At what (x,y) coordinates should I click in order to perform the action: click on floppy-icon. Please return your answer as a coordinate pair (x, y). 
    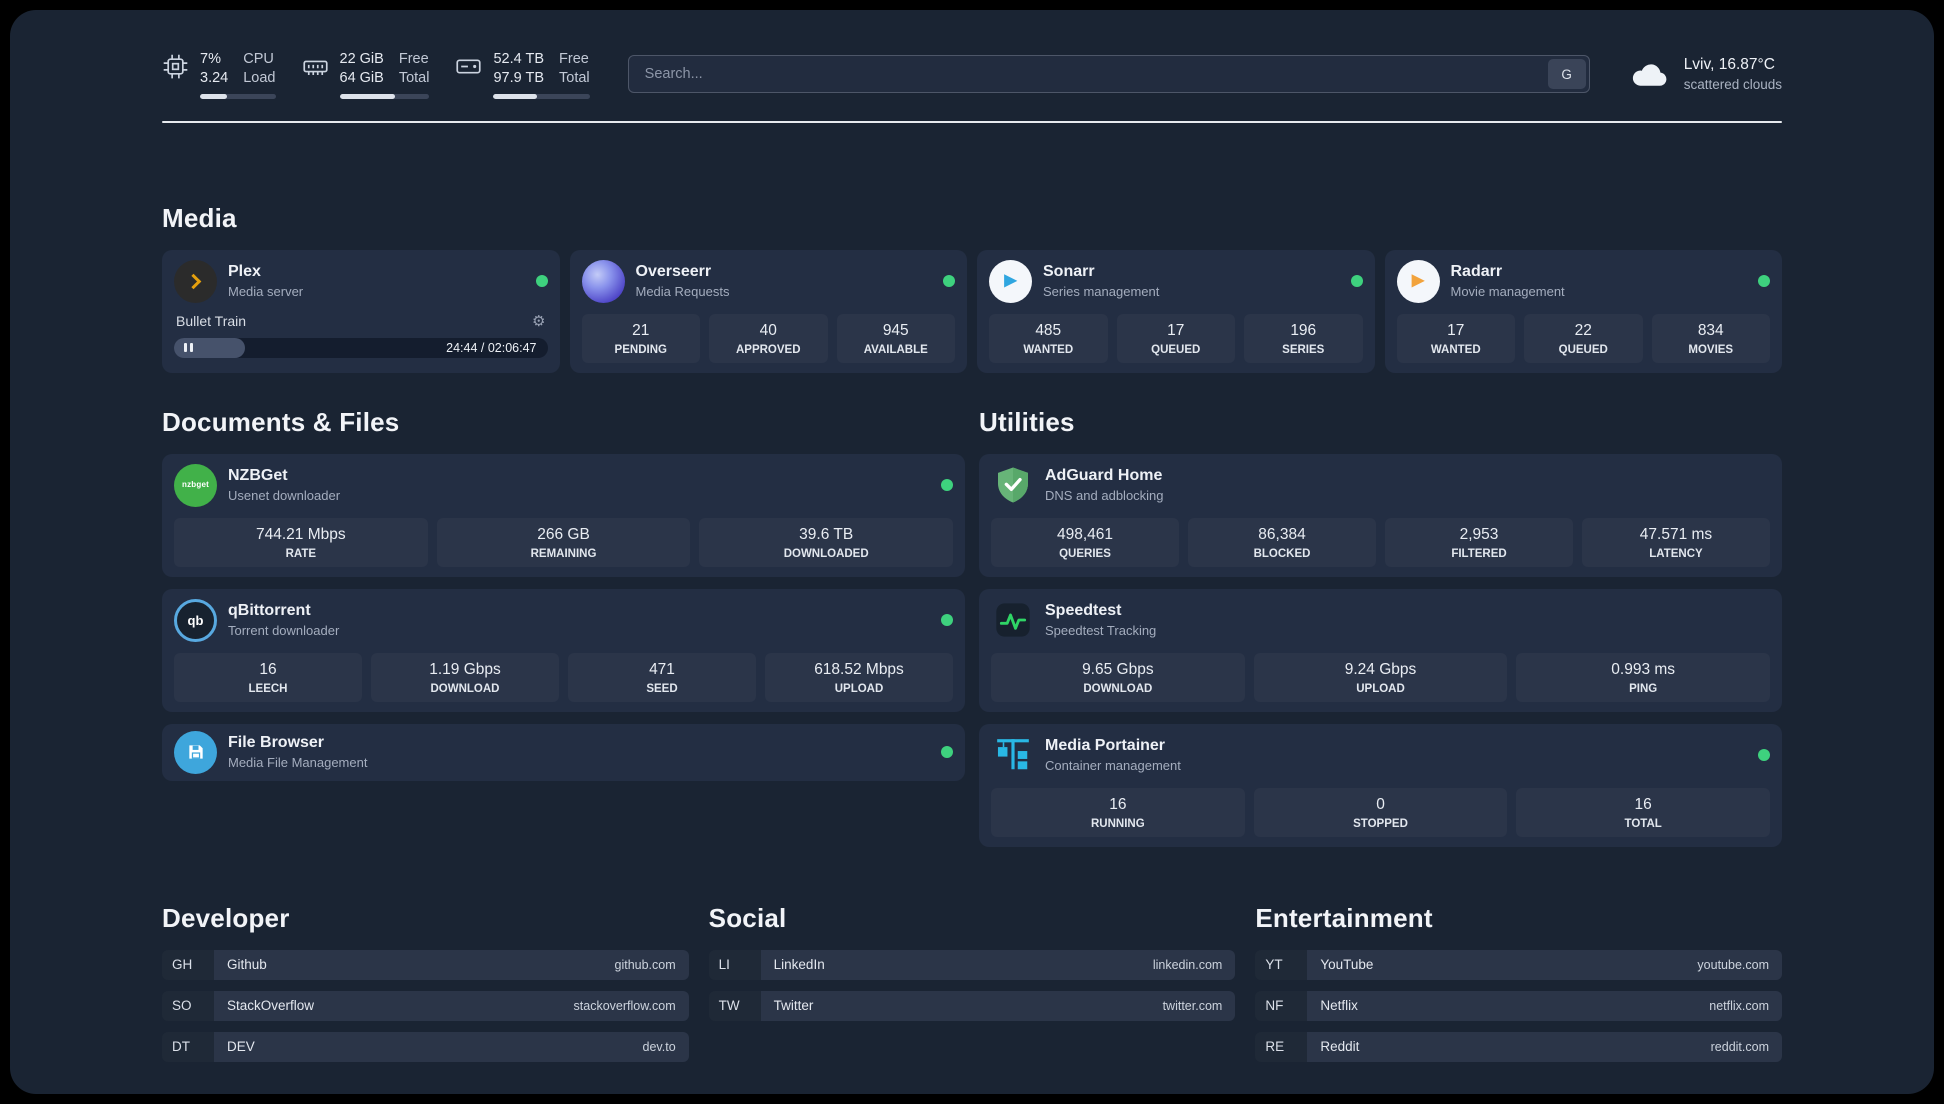
    Looking at the image, I should click on (195, 752).